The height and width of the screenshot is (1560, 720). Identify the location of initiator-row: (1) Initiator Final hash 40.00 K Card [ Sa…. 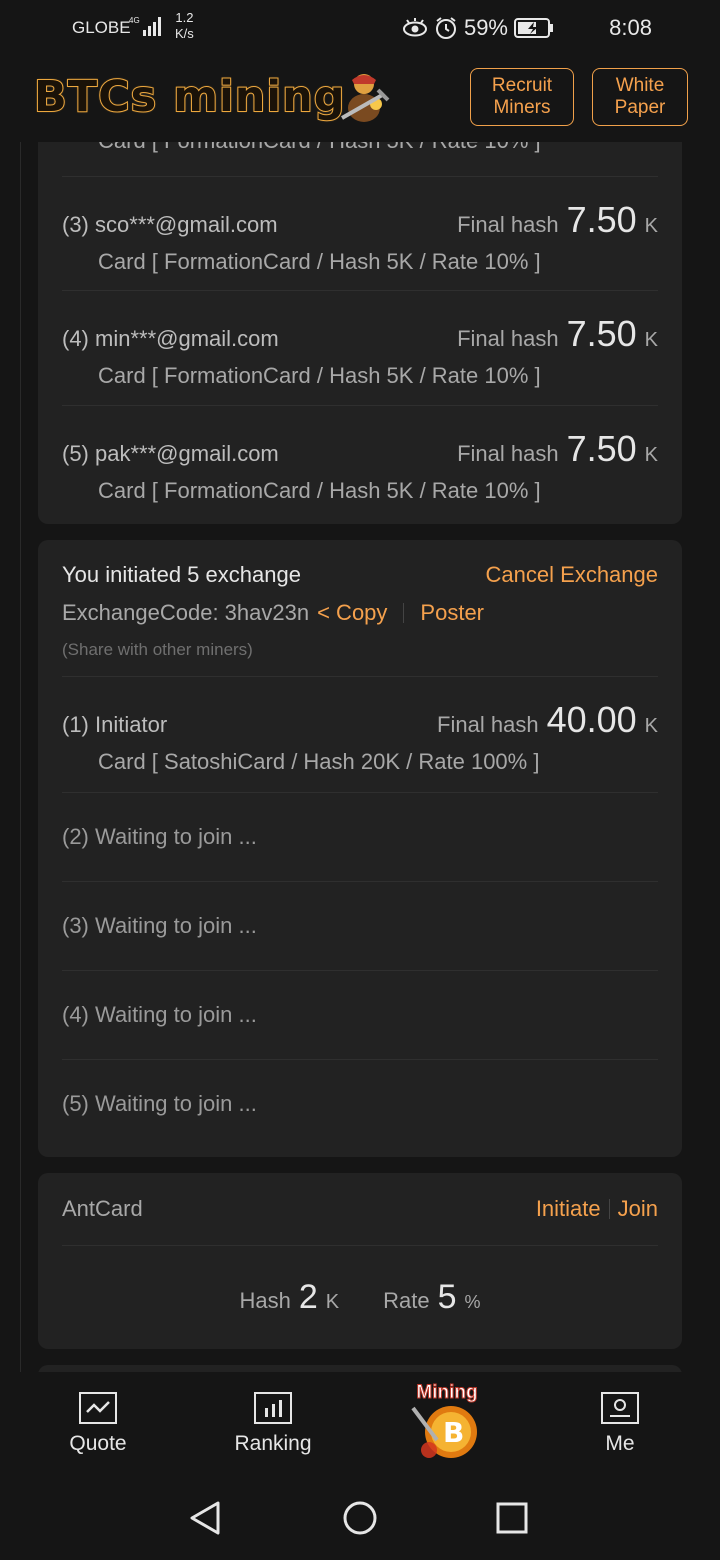
(360, 735).